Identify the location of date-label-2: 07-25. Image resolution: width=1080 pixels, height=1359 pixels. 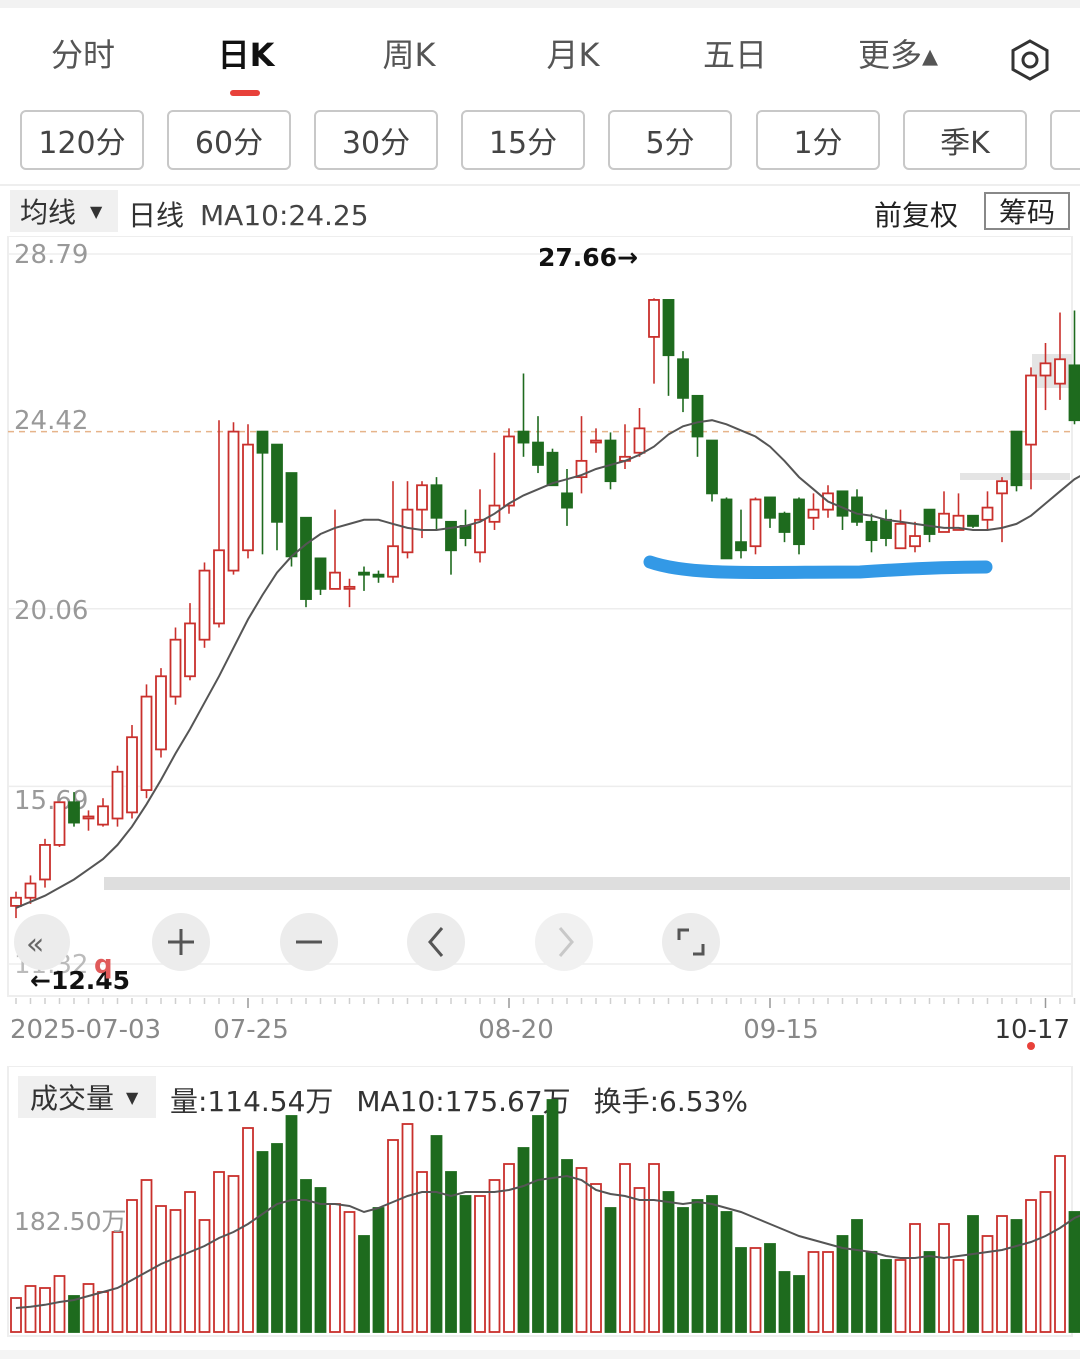
(251, 1030).